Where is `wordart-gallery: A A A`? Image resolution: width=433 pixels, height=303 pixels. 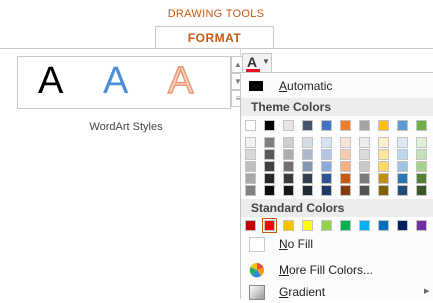 wordart-gallery: A A A is located at coordinates (124, 82).